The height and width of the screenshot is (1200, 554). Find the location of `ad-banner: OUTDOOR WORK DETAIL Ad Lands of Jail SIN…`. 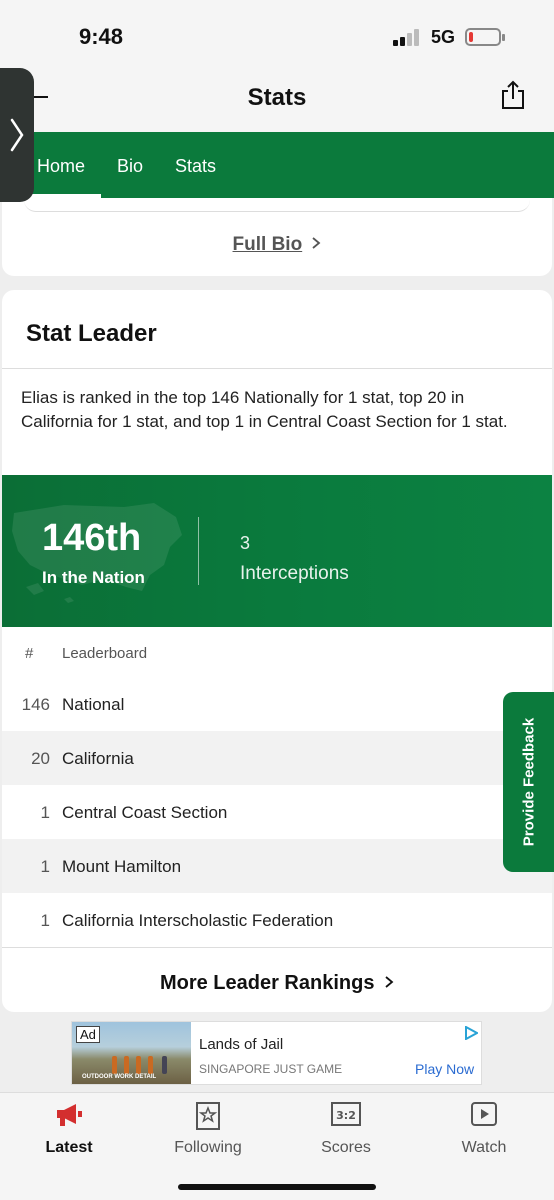

ad-banner: OUTDOOR WORK DETAIL Ad Lands of Jail SIN… is located at coordinates (276, 1053).